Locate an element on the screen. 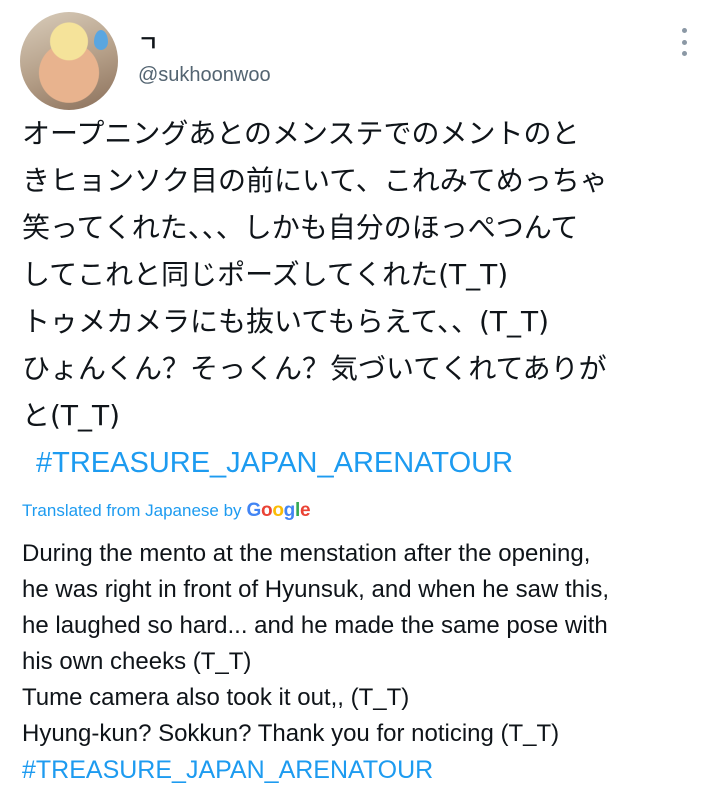 Image resolution: width=720 pixels, height=802 pixels. google-logo: Google is located at coordinates (278, 510).